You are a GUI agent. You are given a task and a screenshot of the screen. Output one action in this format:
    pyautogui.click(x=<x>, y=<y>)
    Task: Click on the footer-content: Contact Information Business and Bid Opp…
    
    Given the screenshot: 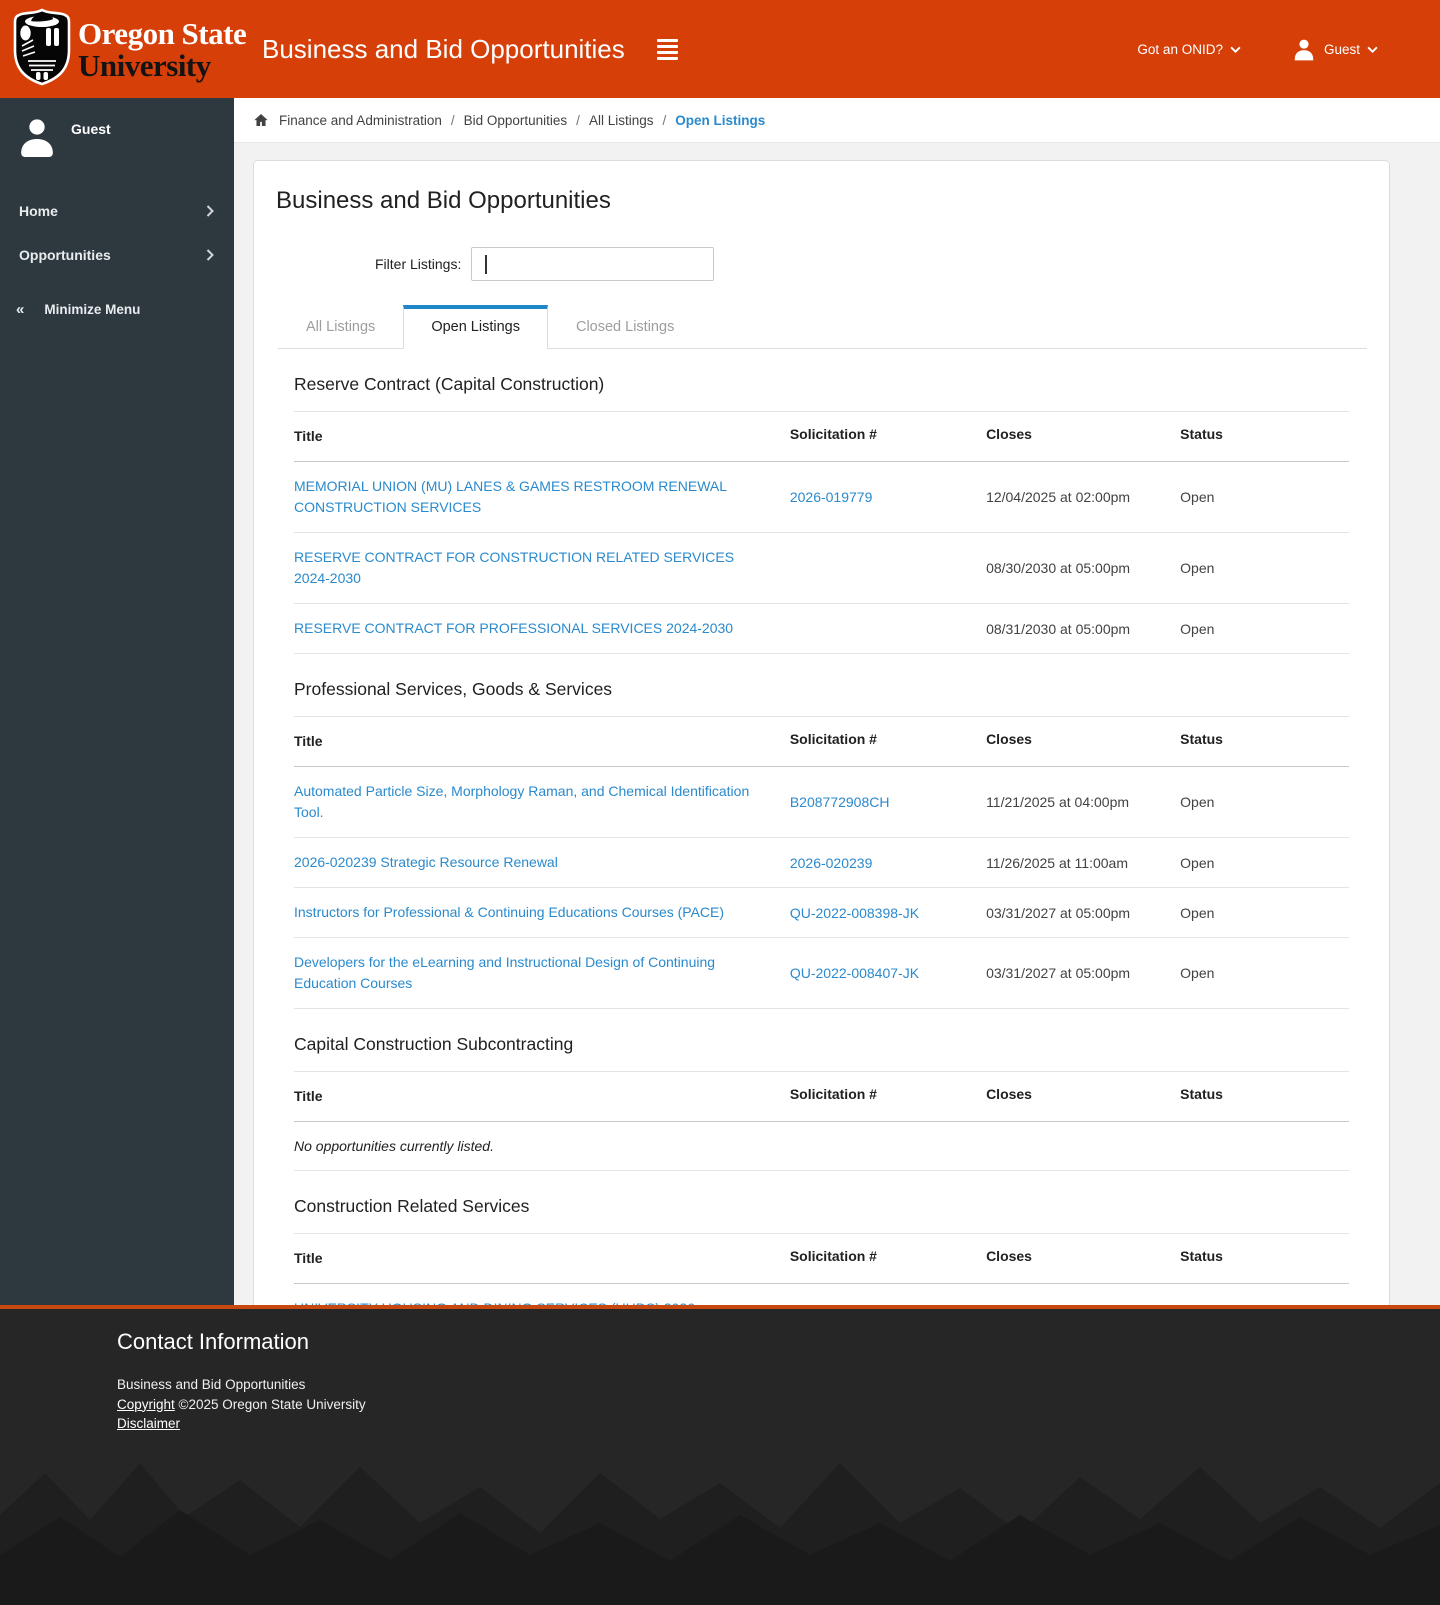 What is the action you would take?
    pyautogui.click(x=720, y=1371)
    